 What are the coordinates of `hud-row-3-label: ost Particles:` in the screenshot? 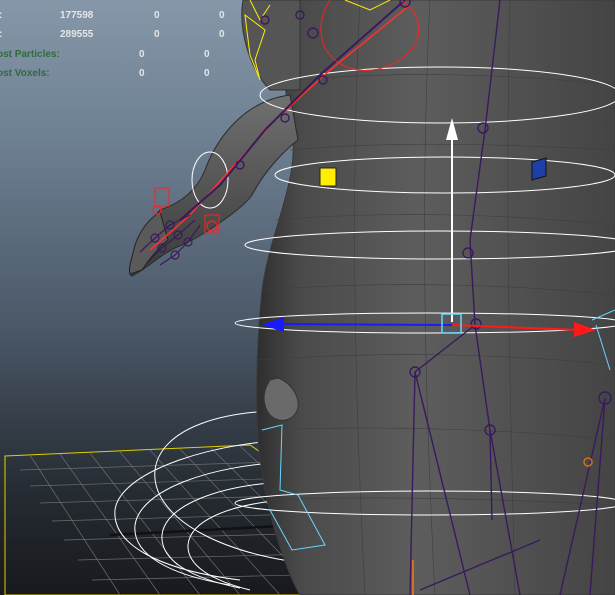 It's located at (30, 54).